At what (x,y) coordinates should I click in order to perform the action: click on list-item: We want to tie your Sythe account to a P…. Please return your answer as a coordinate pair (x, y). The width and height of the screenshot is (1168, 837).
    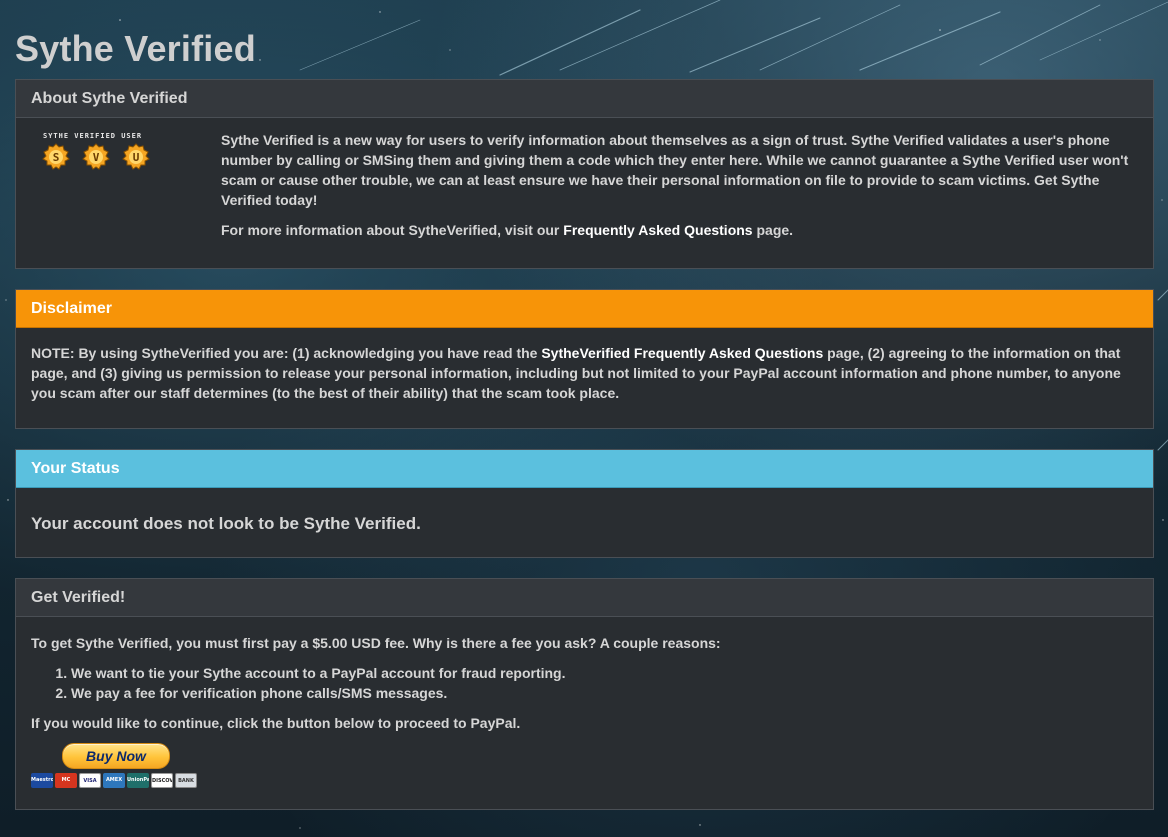
    Looking at the image, I should click on (604, 673).